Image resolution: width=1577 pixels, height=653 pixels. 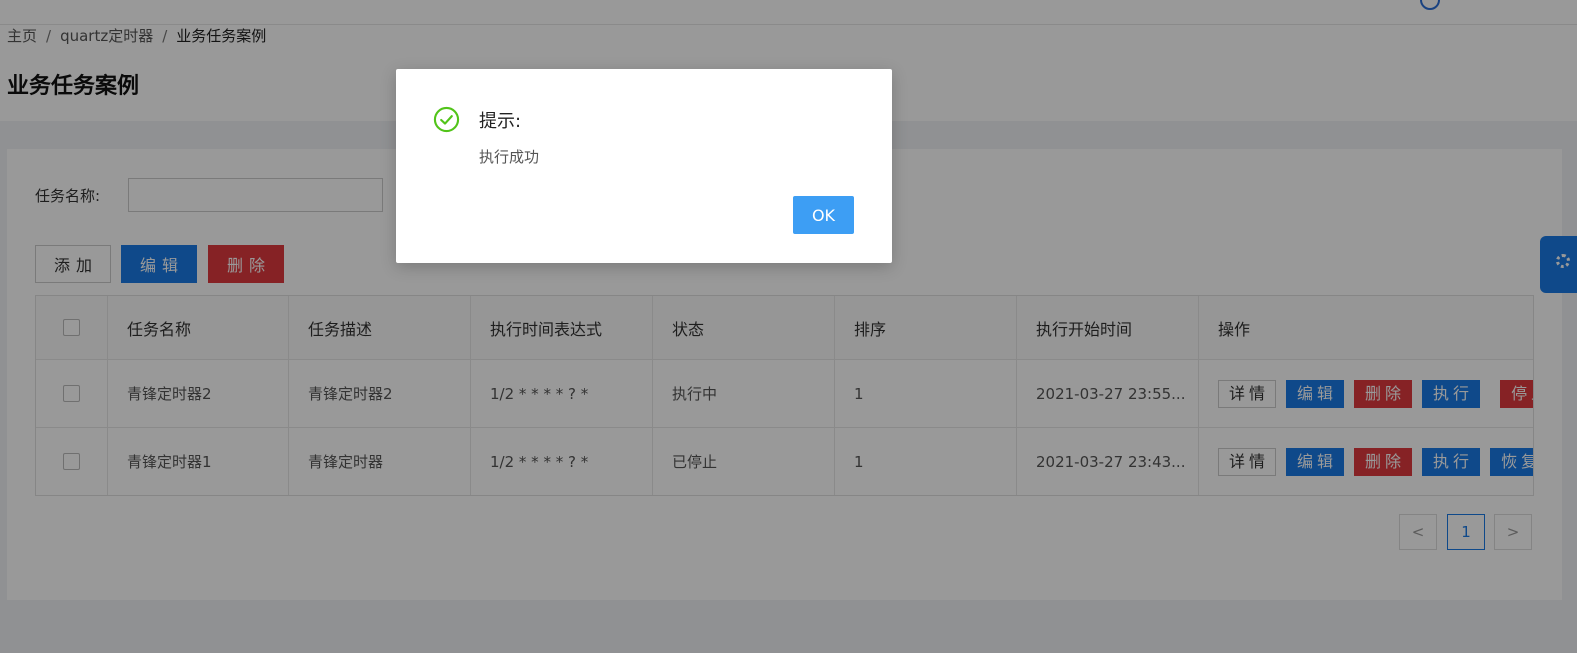 I want to click on ok-button: OK, so click(x=823, y=215).